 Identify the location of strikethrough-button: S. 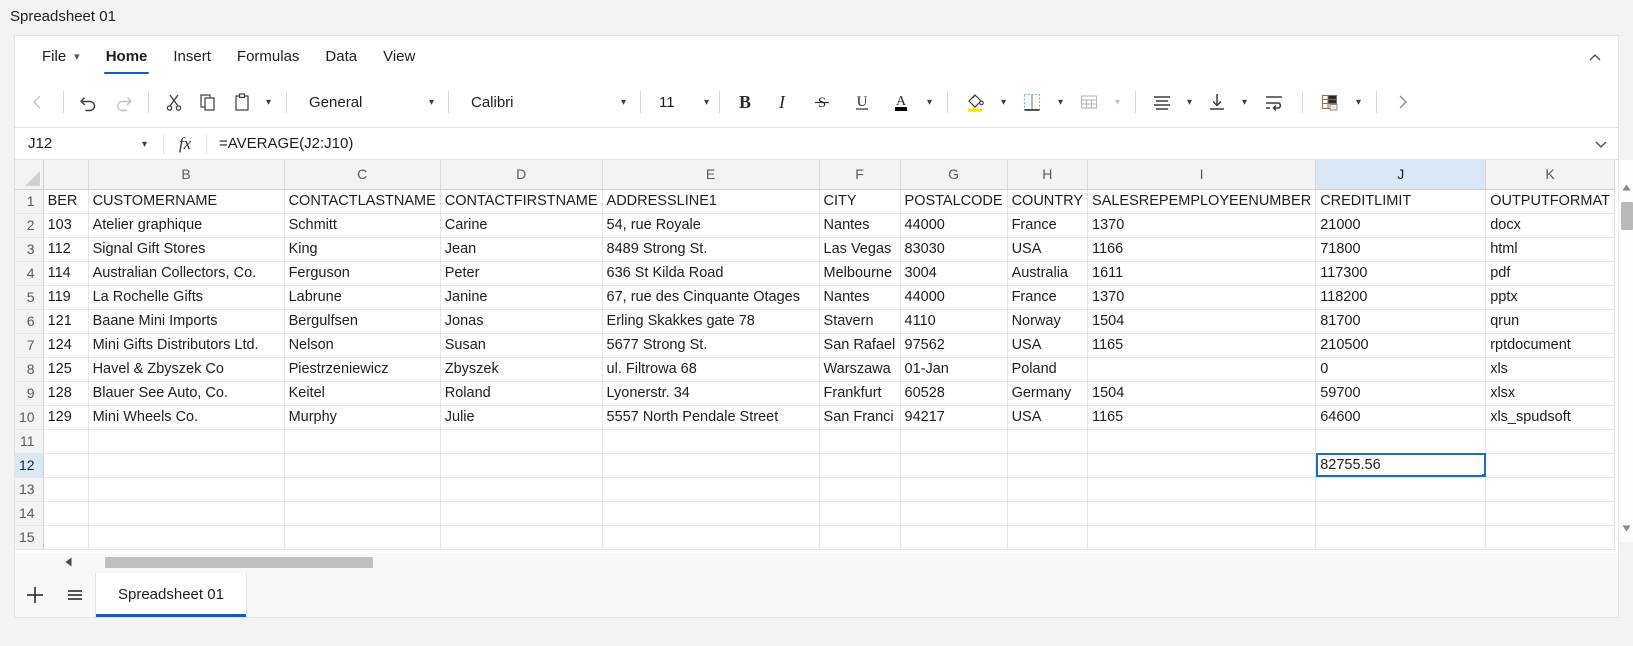
(822, 102).